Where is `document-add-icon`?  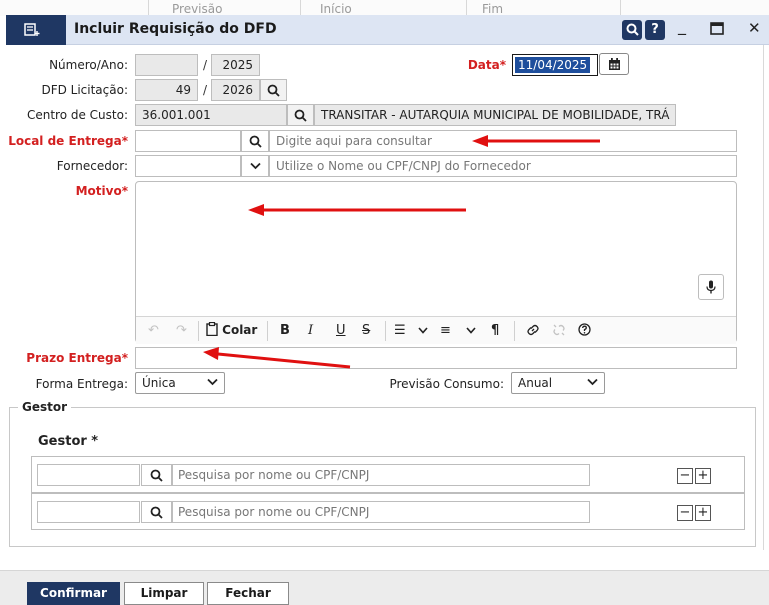 document-add-icon is located at coordinates (32, 29).